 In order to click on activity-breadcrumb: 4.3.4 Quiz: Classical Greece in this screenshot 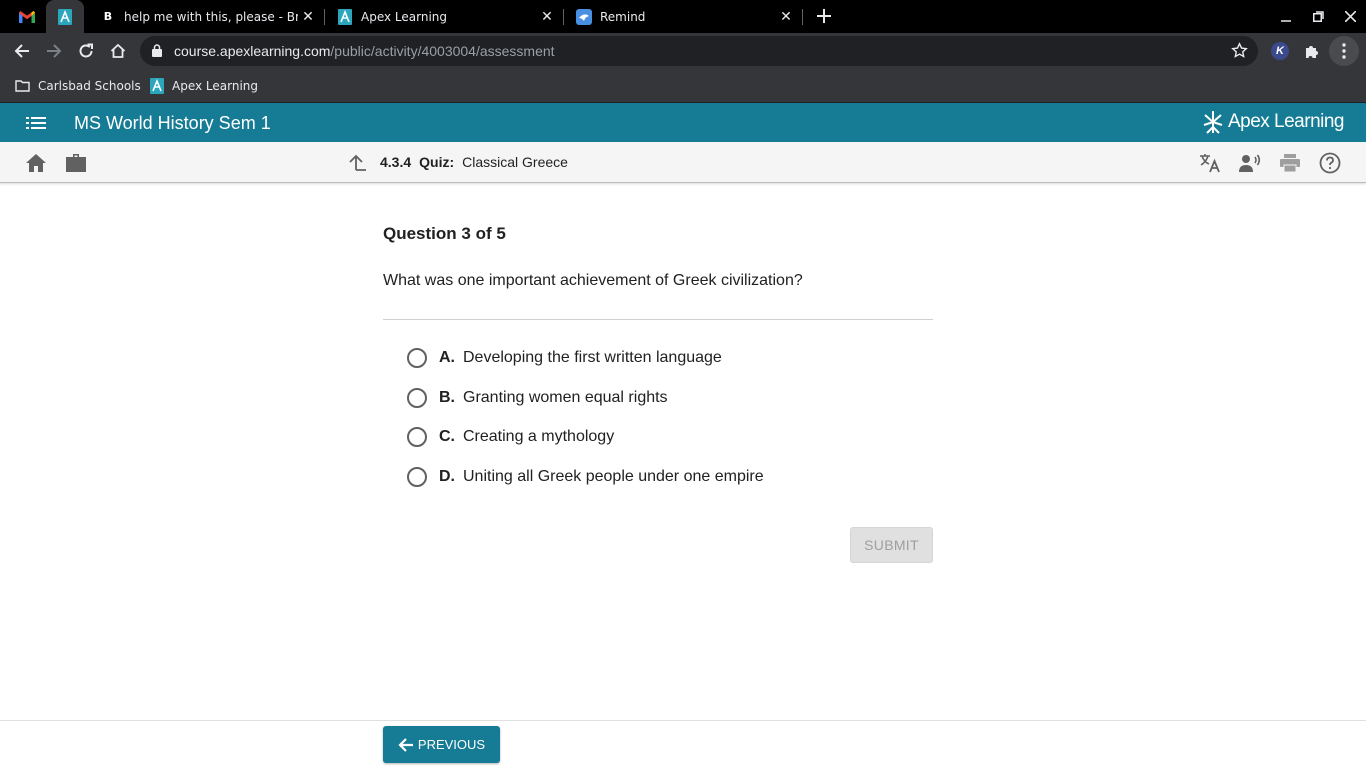, I will do `click(458, 162)`.